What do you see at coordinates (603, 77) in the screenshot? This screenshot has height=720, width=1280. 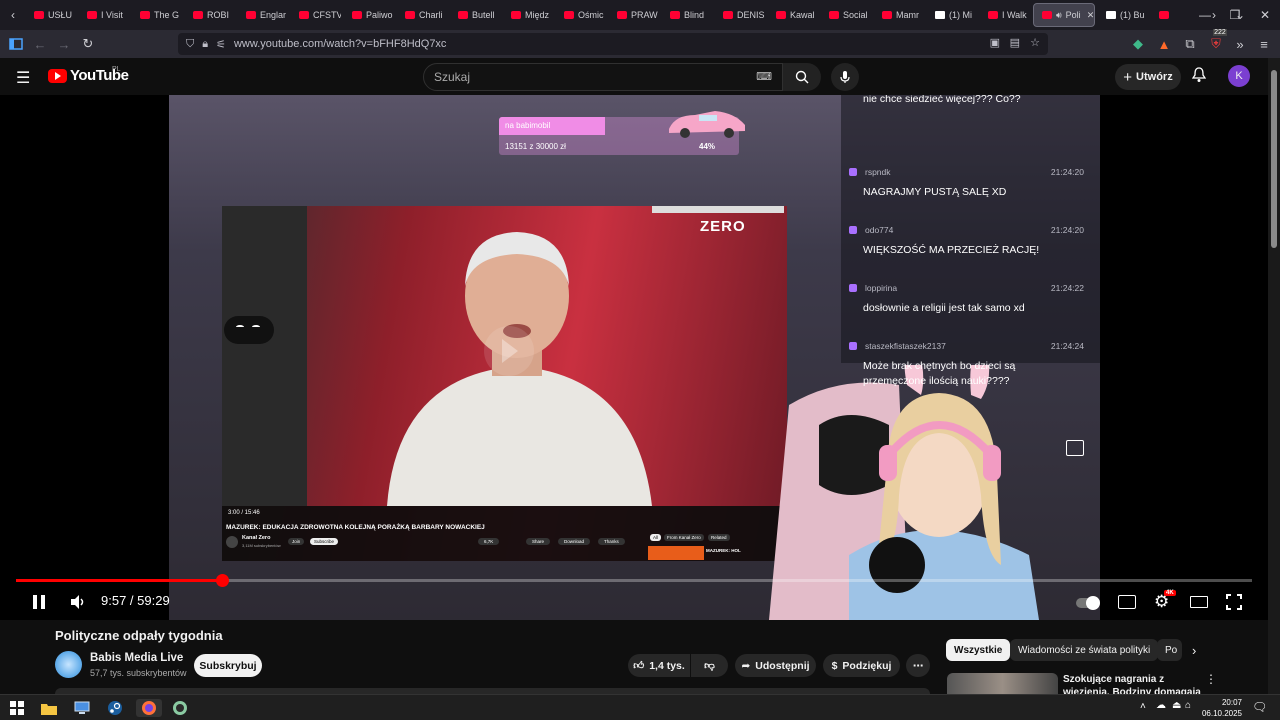 I see `search-input: Szukaj ⌨` at bounding box center [603, 77].